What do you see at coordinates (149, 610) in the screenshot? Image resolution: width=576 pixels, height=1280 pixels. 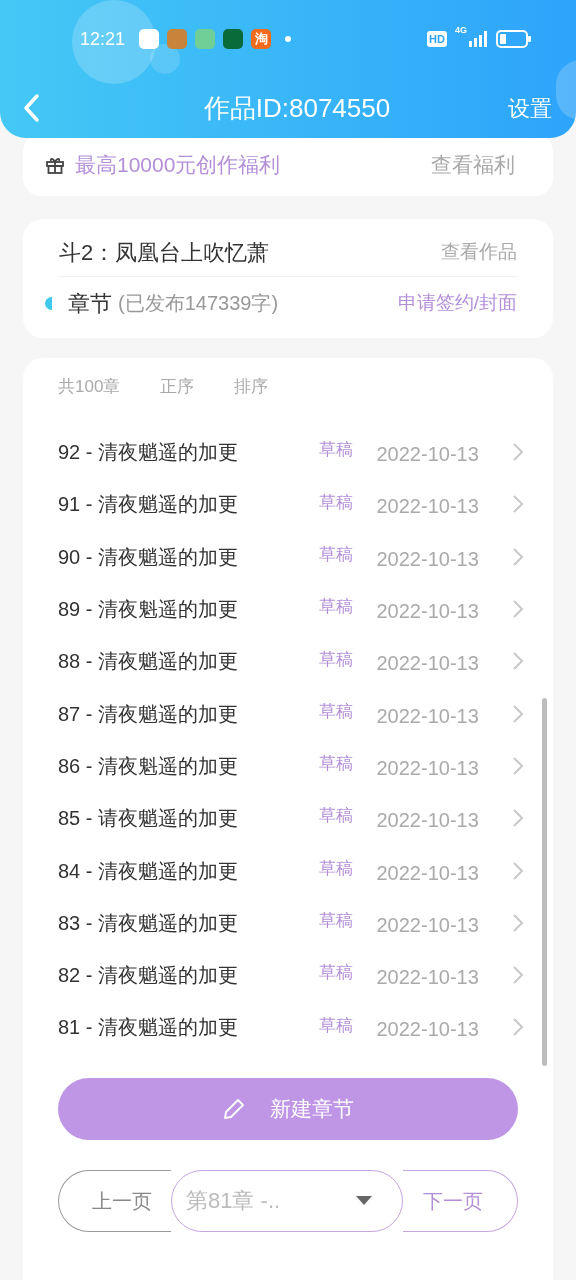 I see `chapter-title: 89 - 清夜魁遥的加更` at bounding box center [149, 610].